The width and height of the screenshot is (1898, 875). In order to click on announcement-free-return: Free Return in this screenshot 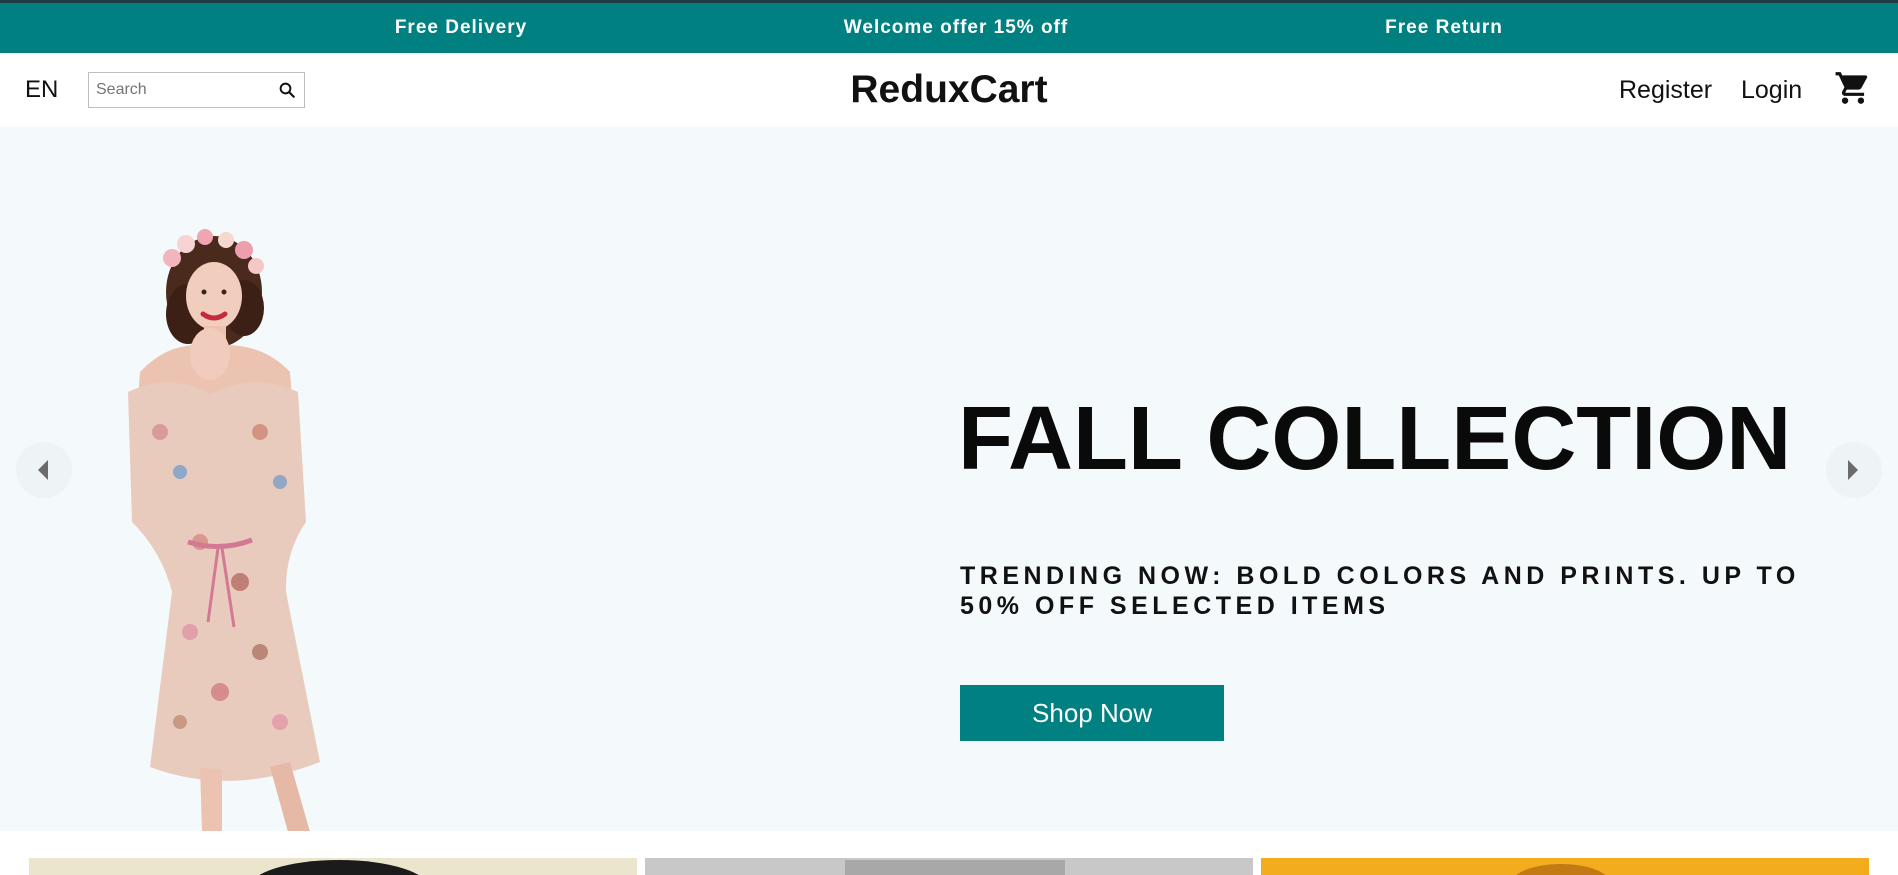, I will do `click(1444, 27)`.